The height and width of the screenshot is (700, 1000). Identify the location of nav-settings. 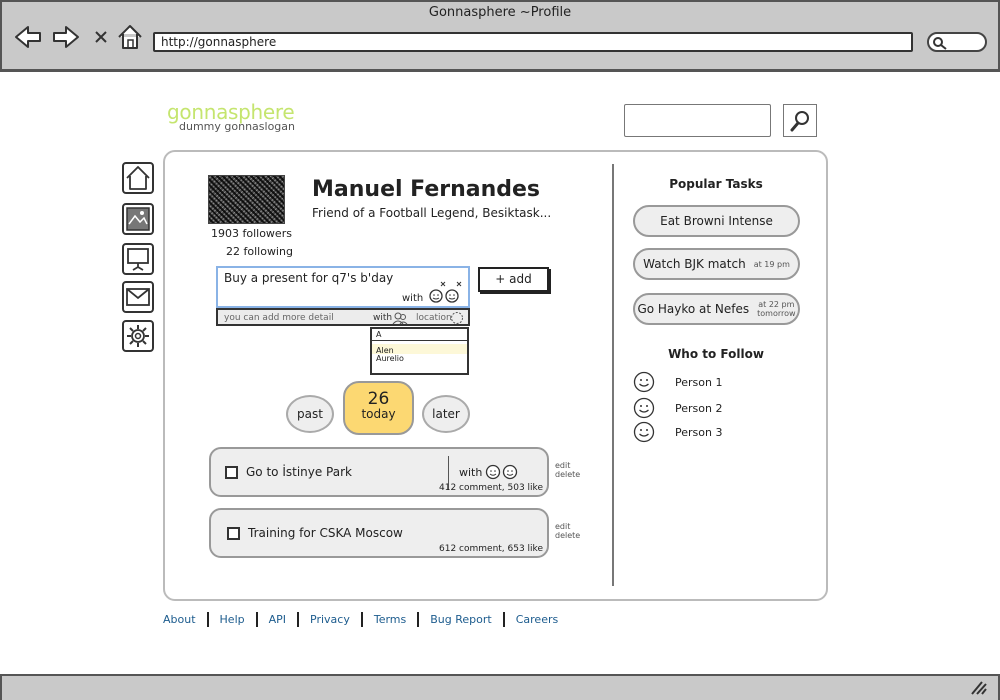
(138, 336).